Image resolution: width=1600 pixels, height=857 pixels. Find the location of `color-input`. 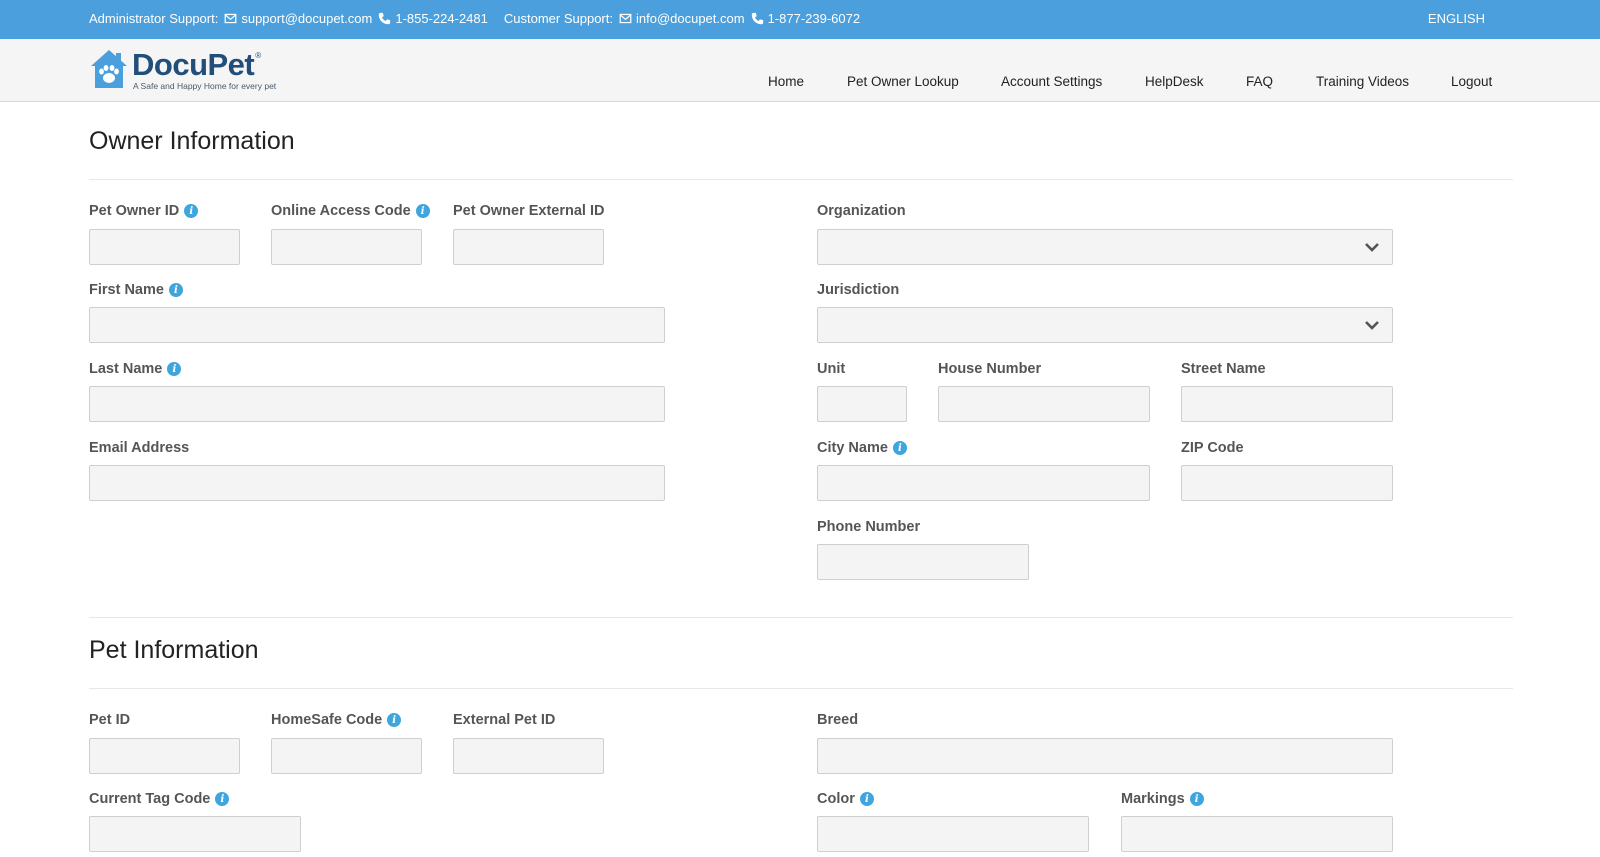

color-input is located at coordinates (953, 834).